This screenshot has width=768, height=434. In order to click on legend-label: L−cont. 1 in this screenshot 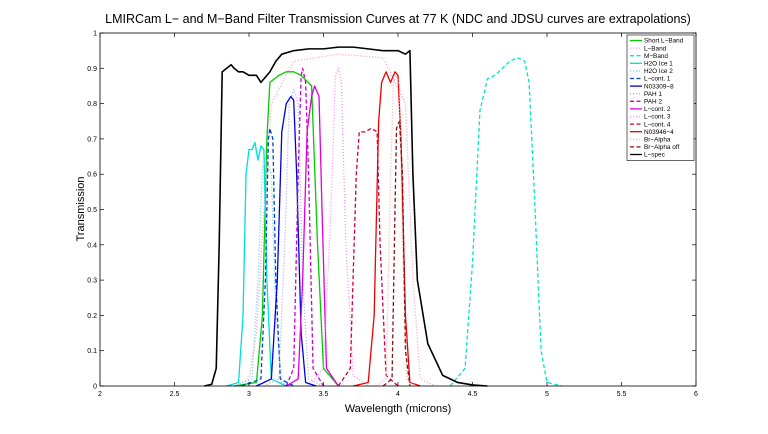, I will do `click(657, 79)`.